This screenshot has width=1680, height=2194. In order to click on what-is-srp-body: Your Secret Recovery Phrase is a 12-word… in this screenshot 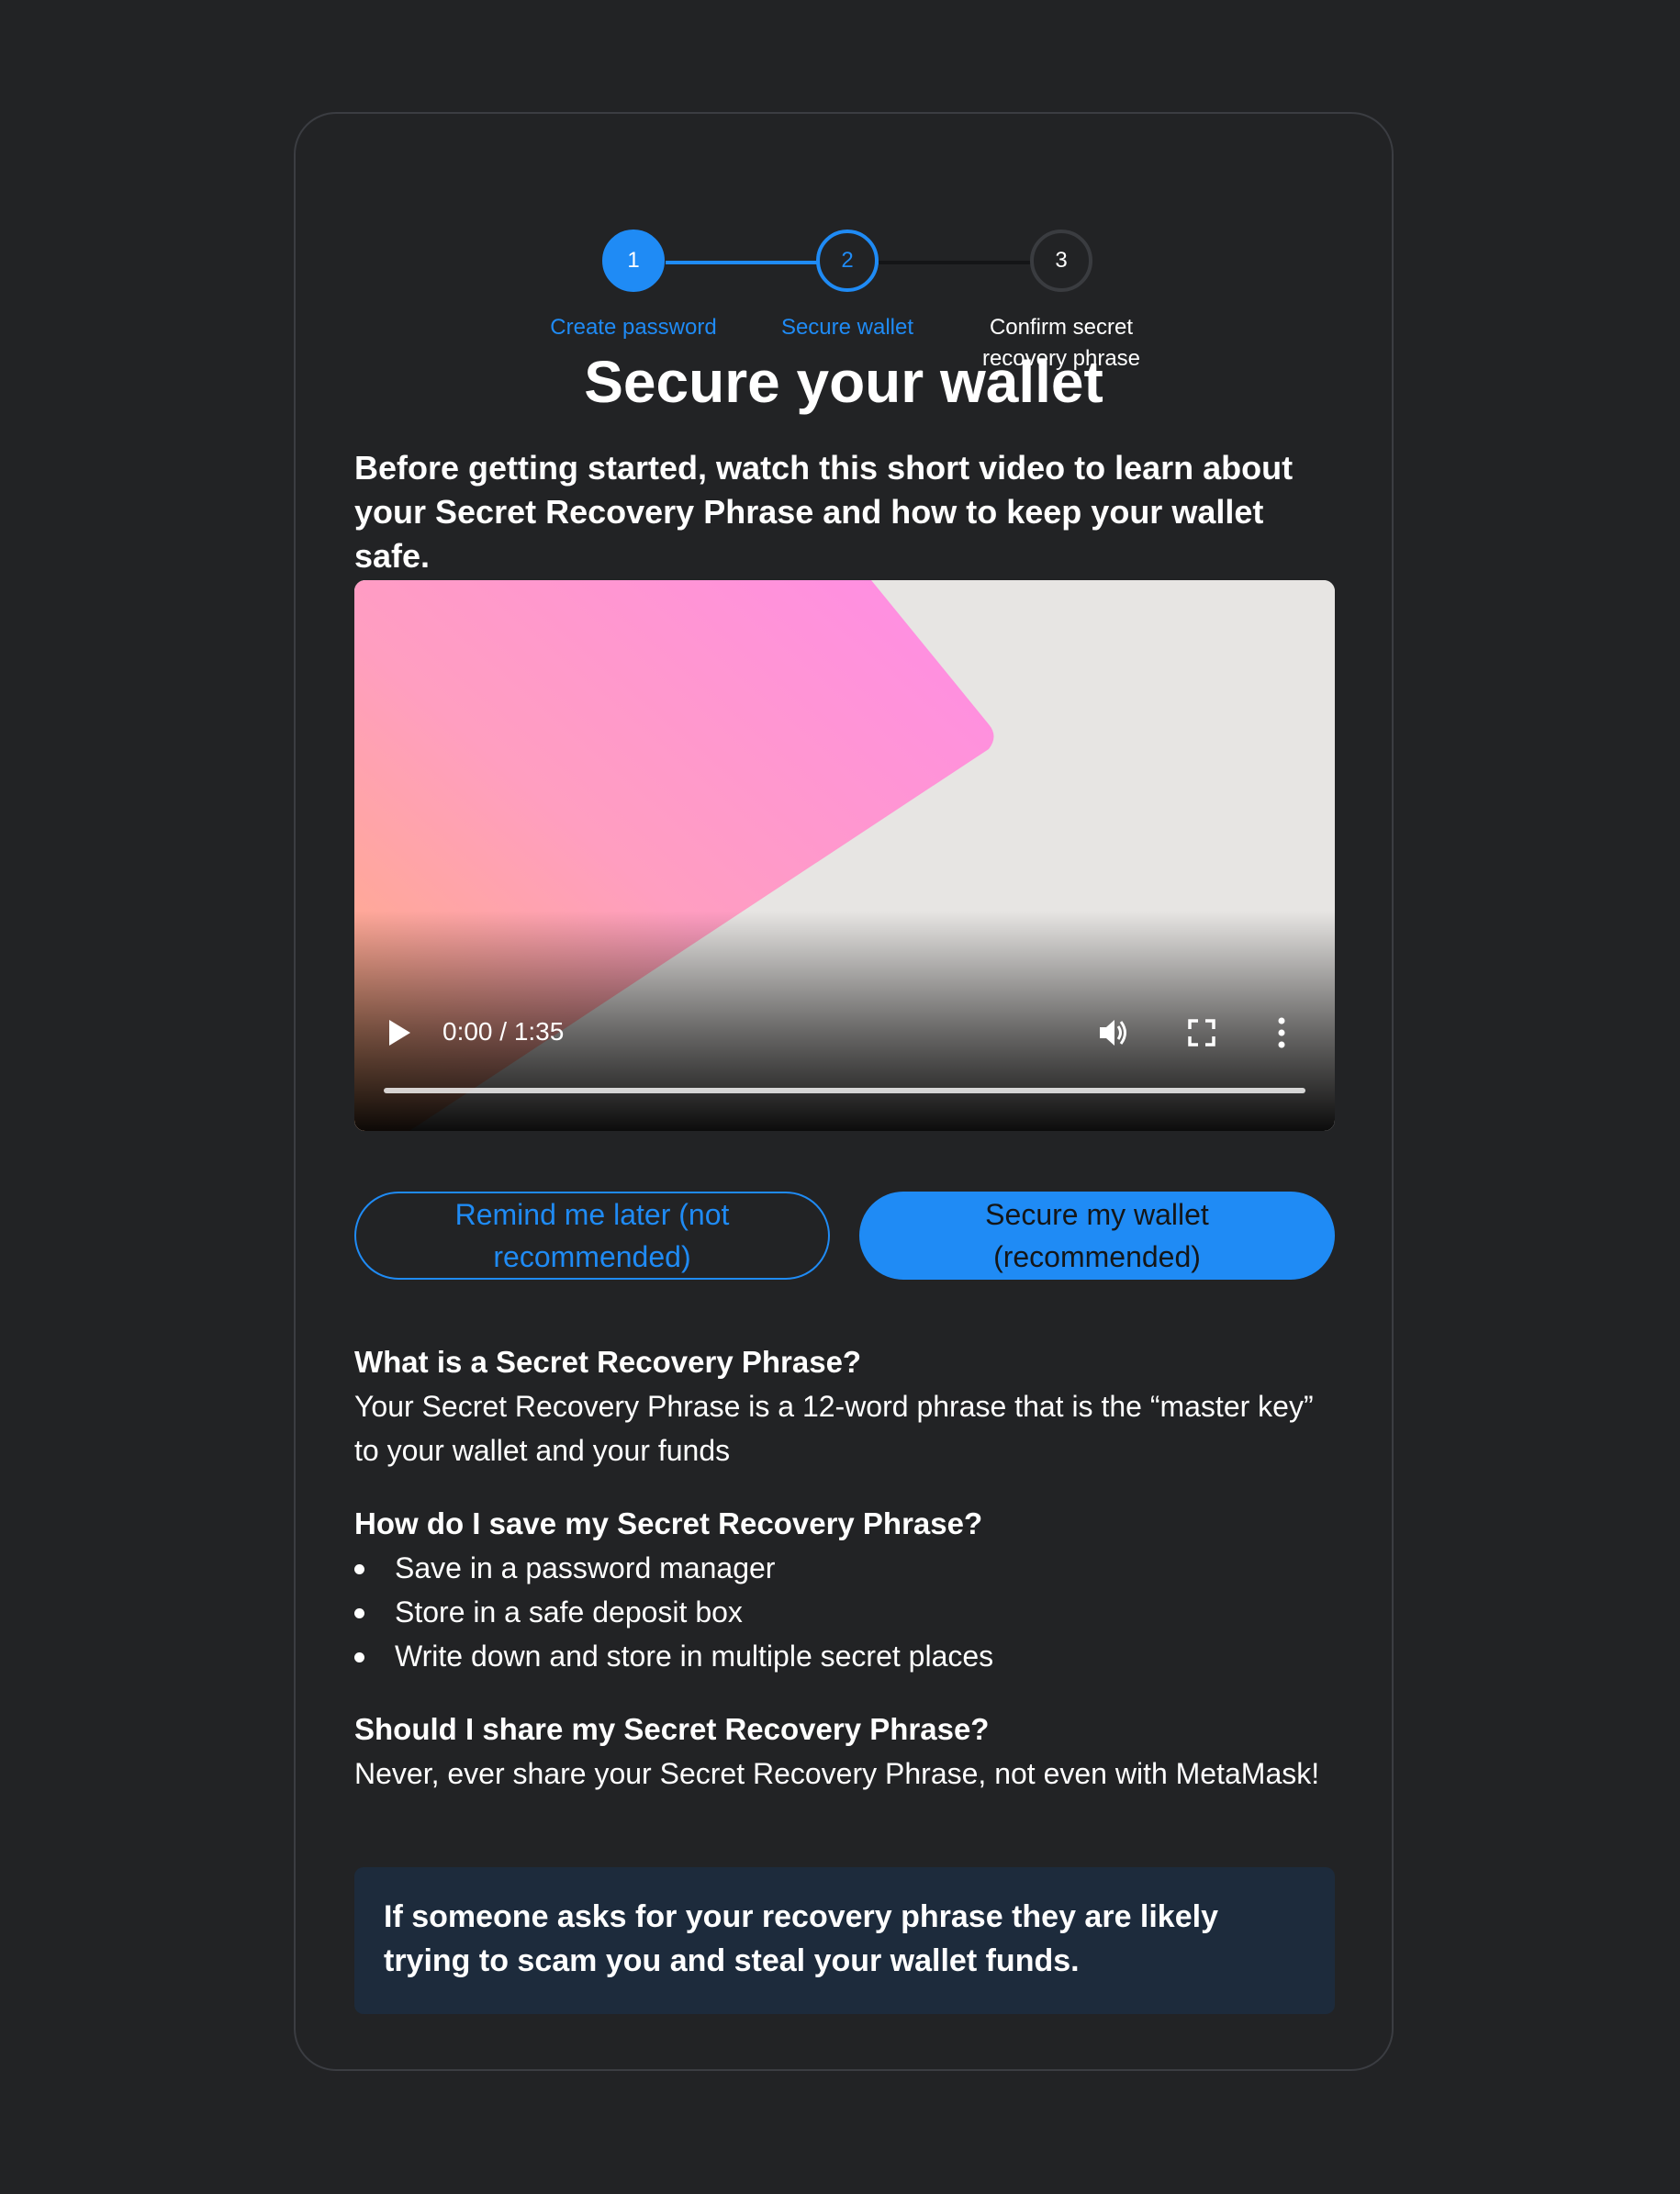, I will do `click(834, 1429)`.